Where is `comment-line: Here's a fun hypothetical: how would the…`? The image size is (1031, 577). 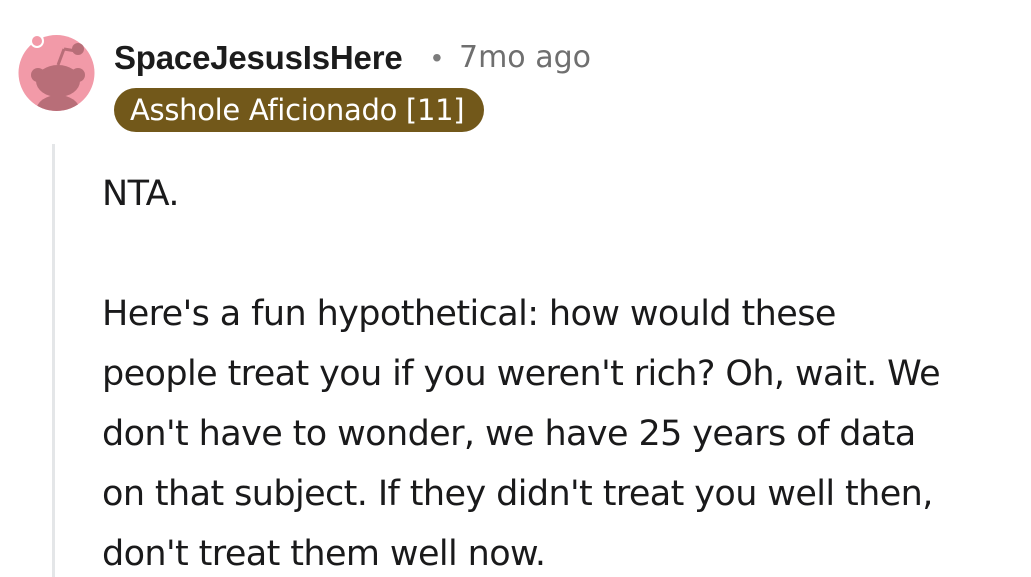 comment-line: Here's a fun hypothetical: how would the… is located at coordinates (469, 314).